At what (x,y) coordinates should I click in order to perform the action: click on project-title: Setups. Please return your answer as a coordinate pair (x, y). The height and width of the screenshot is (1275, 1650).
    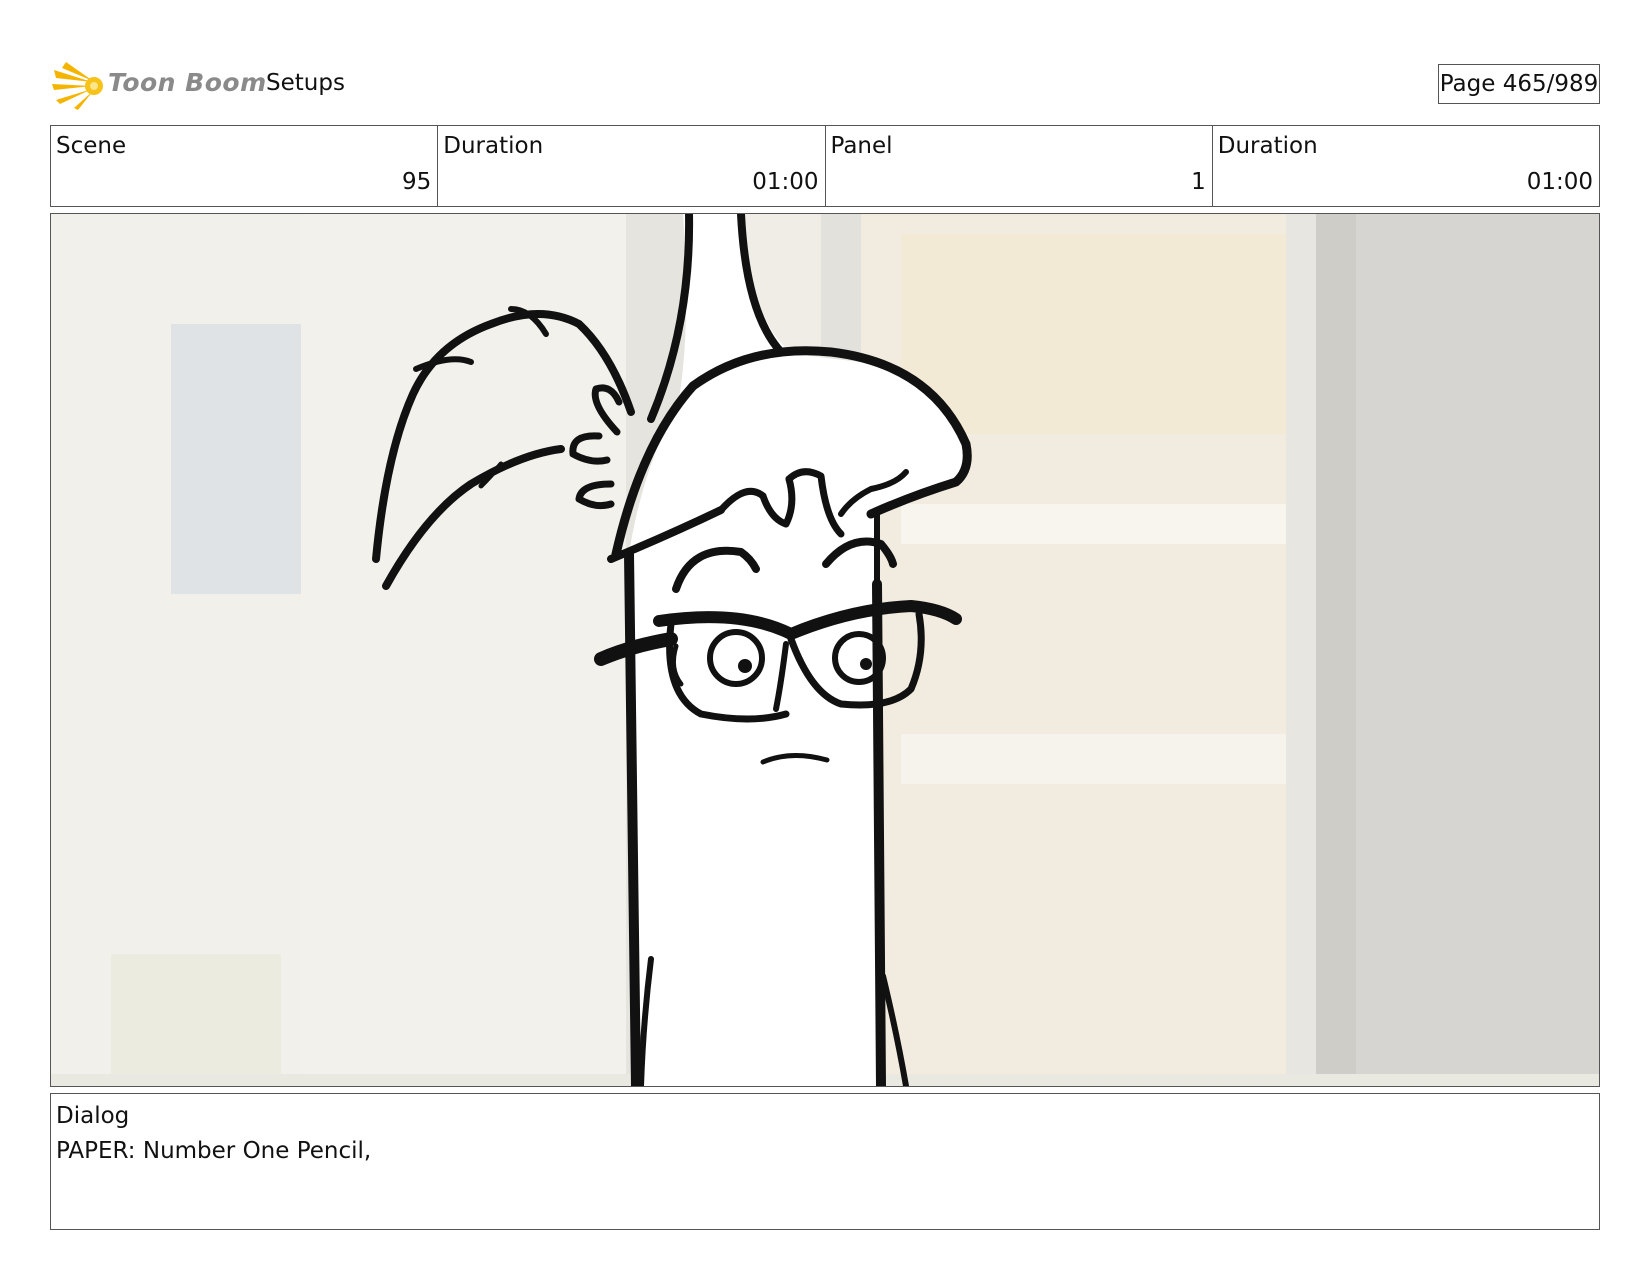
    Looking at the image, I should click on (305, 83).